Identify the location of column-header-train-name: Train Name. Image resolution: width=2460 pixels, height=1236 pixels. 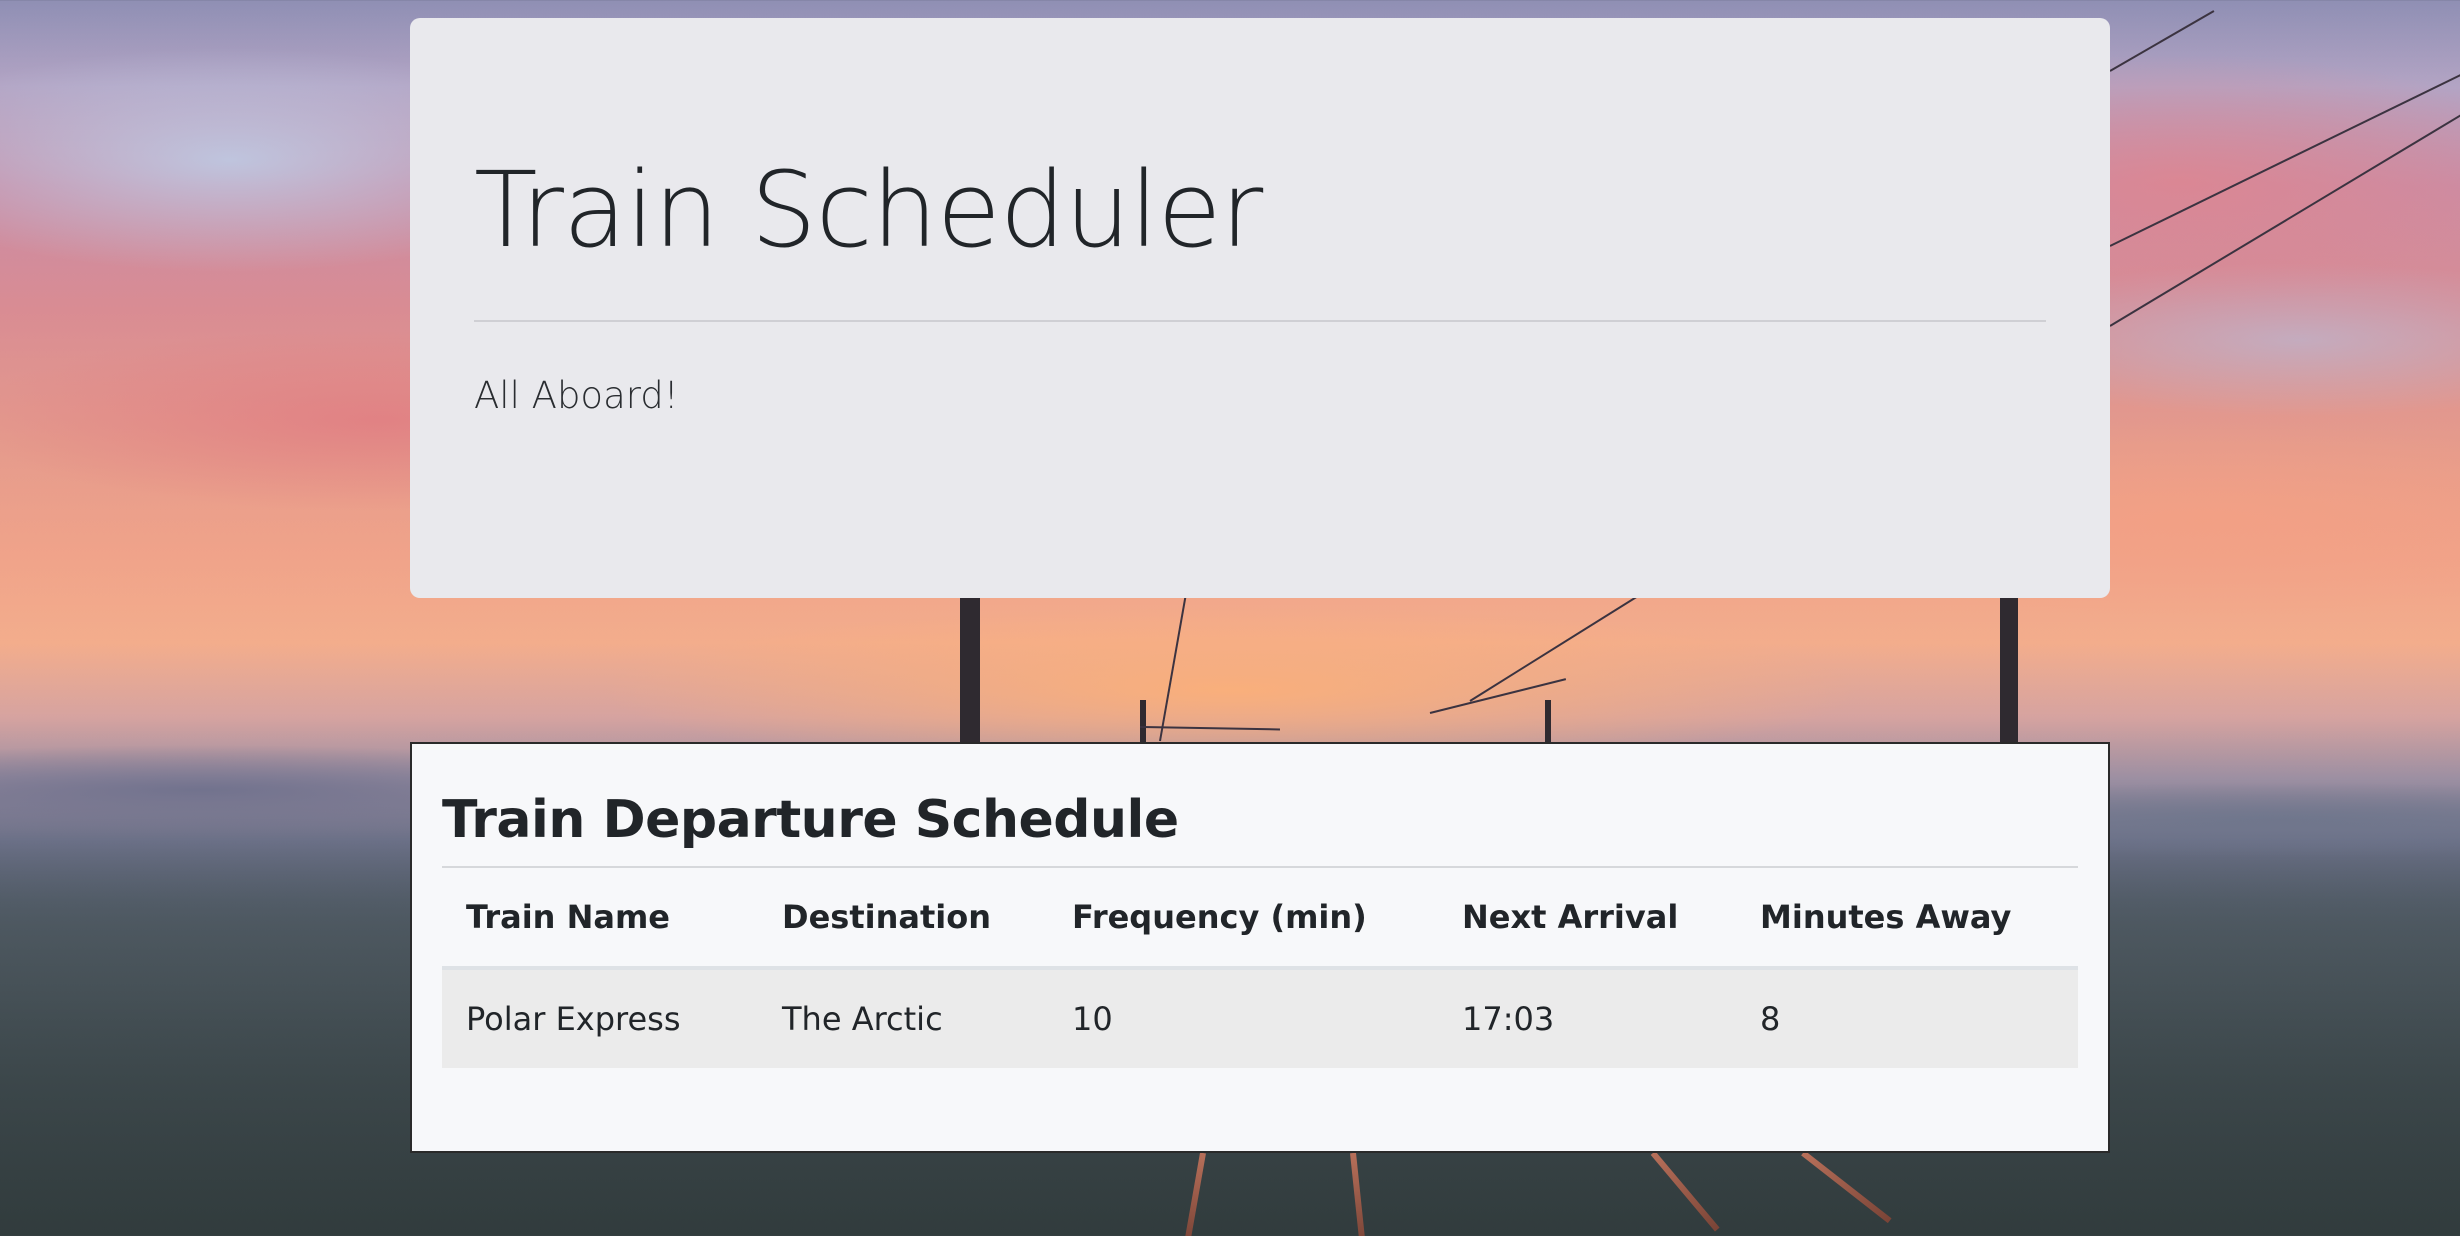
(600, 919).